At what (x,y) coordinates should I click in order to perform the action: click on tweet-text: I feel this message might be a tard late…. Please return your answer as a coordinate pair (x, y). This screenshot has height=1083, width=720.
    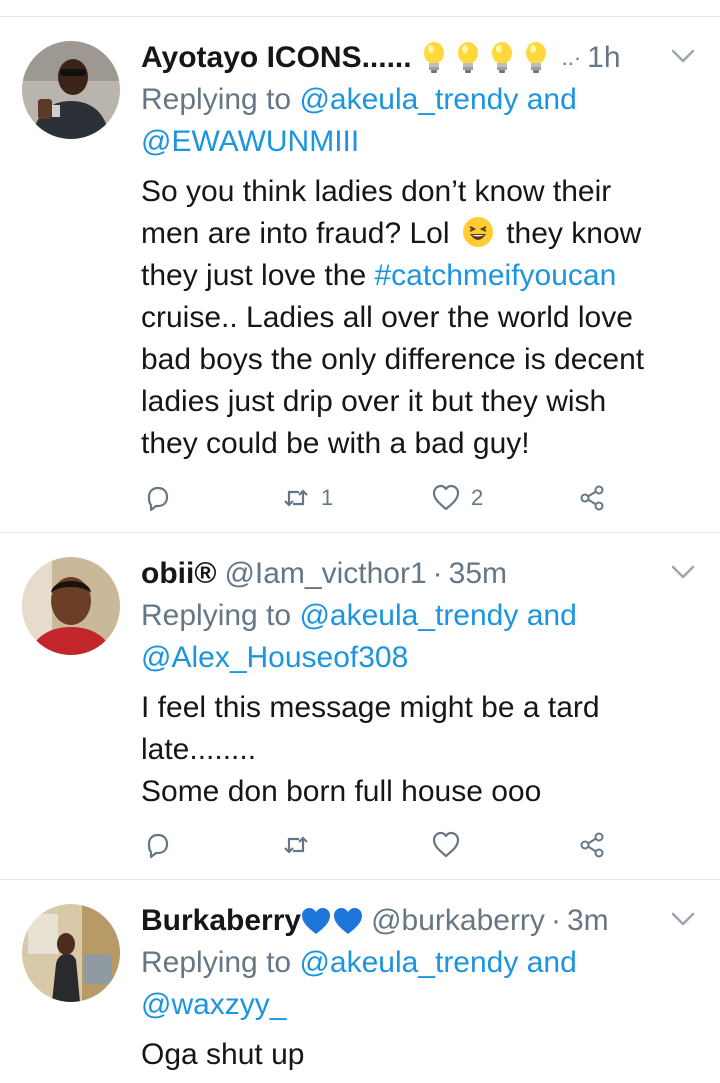
    Looking at the image, I should click on (415, 750).